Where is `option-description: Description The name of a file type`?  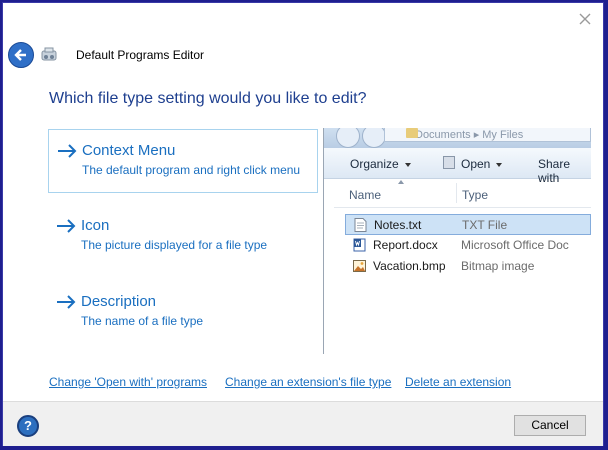
option-description: Description The name of a file type is located at coordinates (183, 313).